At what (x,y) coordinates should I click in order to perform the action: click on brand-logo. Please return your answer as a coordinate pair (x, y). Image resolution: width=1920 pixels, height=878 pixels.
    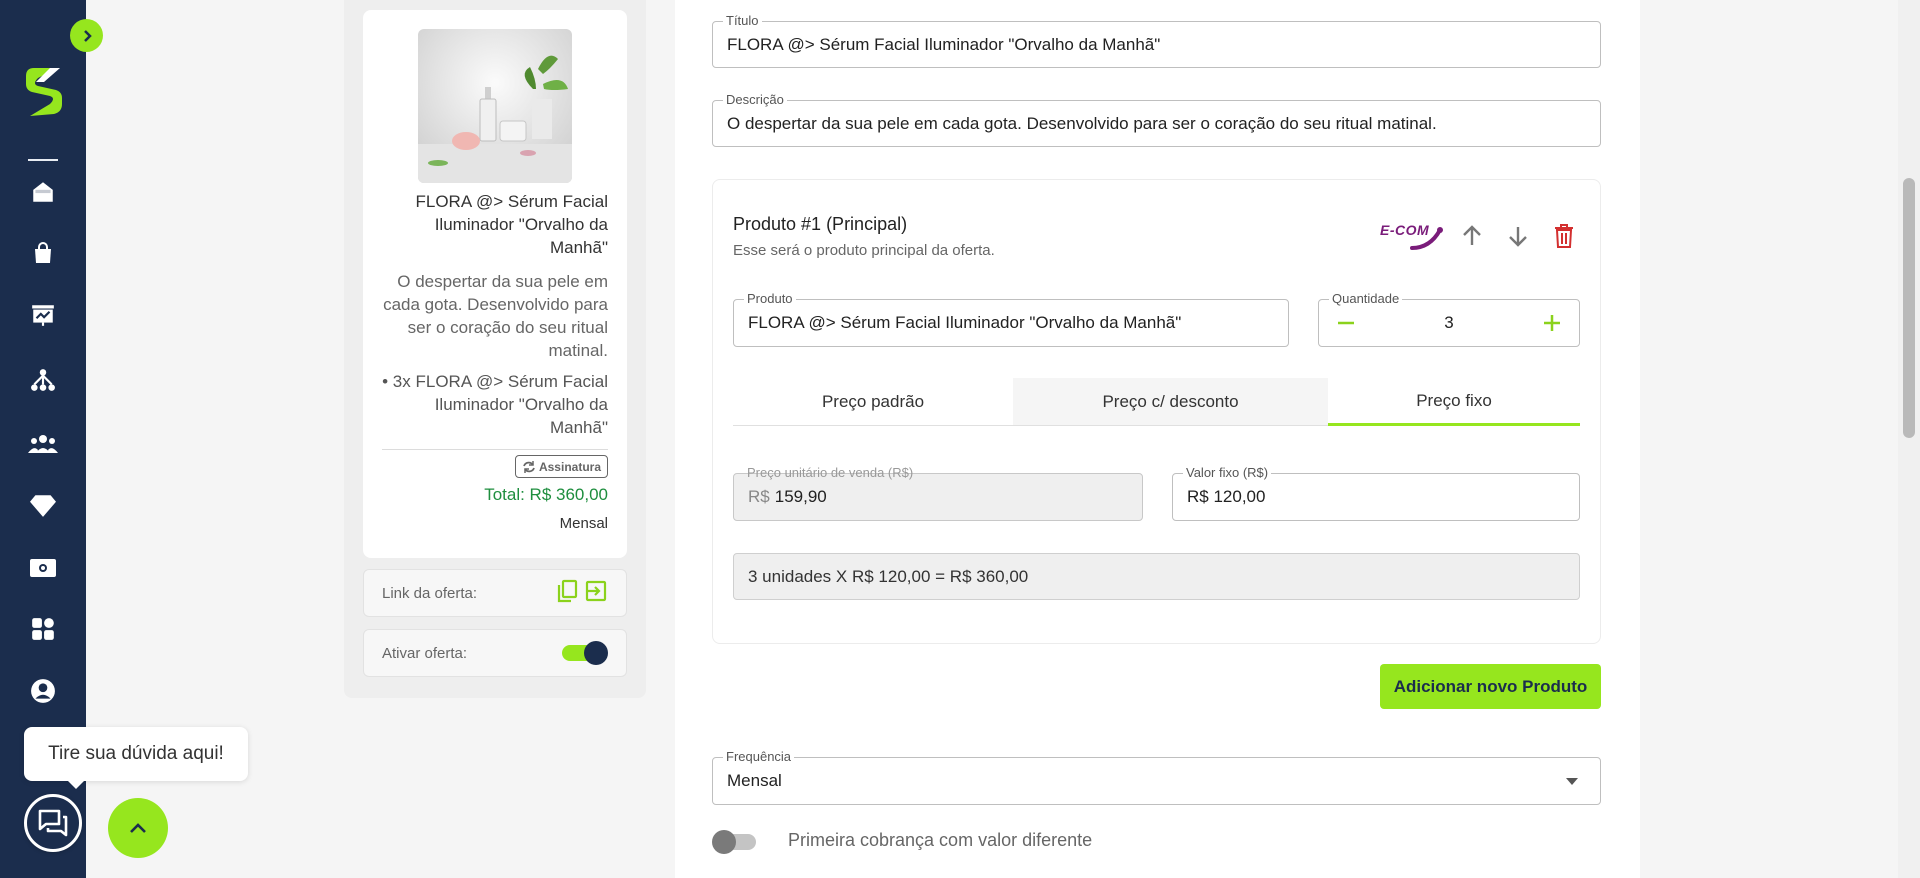
    Looking at the image, I should click on (44, 92).